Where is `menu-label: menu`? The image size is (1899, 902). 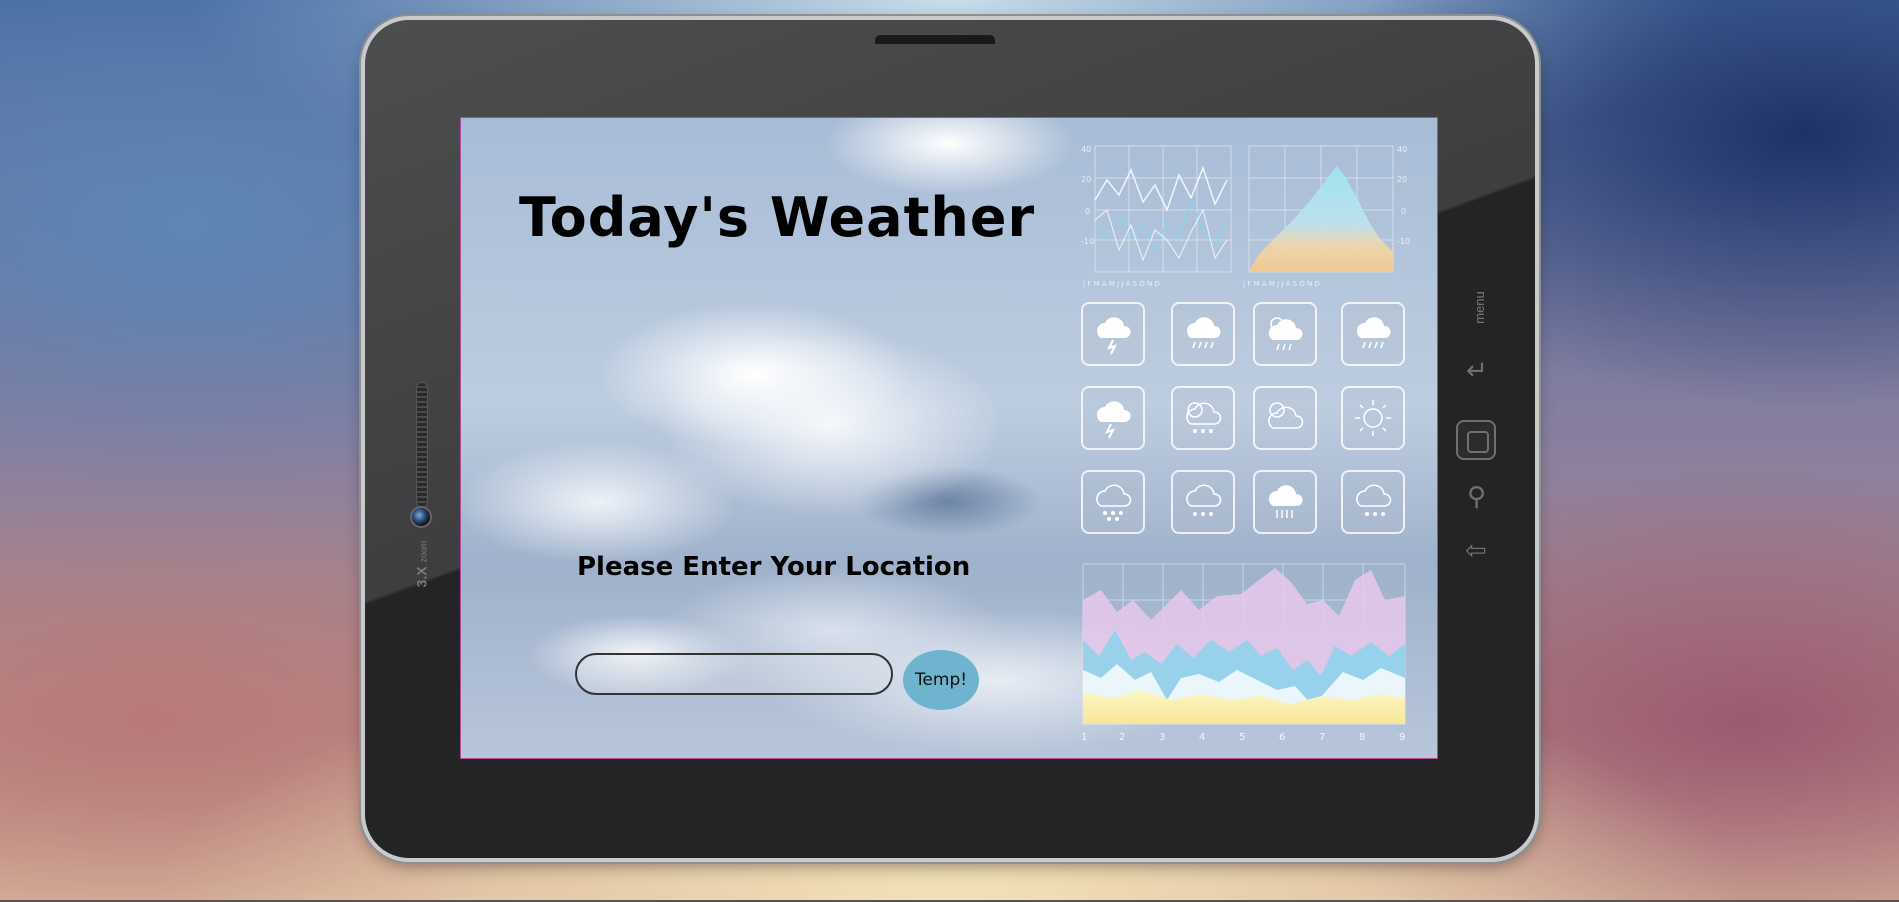 menu-label: menu is located at coordinates (1479, 307).